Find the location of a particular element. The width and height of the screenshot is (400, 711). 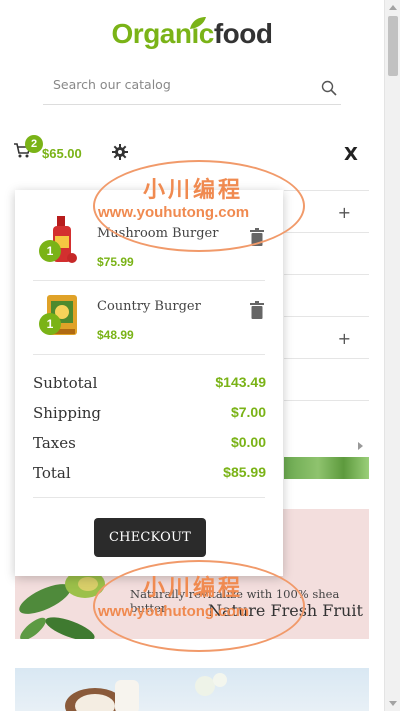

search-icon is located at coordinates (329, 88).